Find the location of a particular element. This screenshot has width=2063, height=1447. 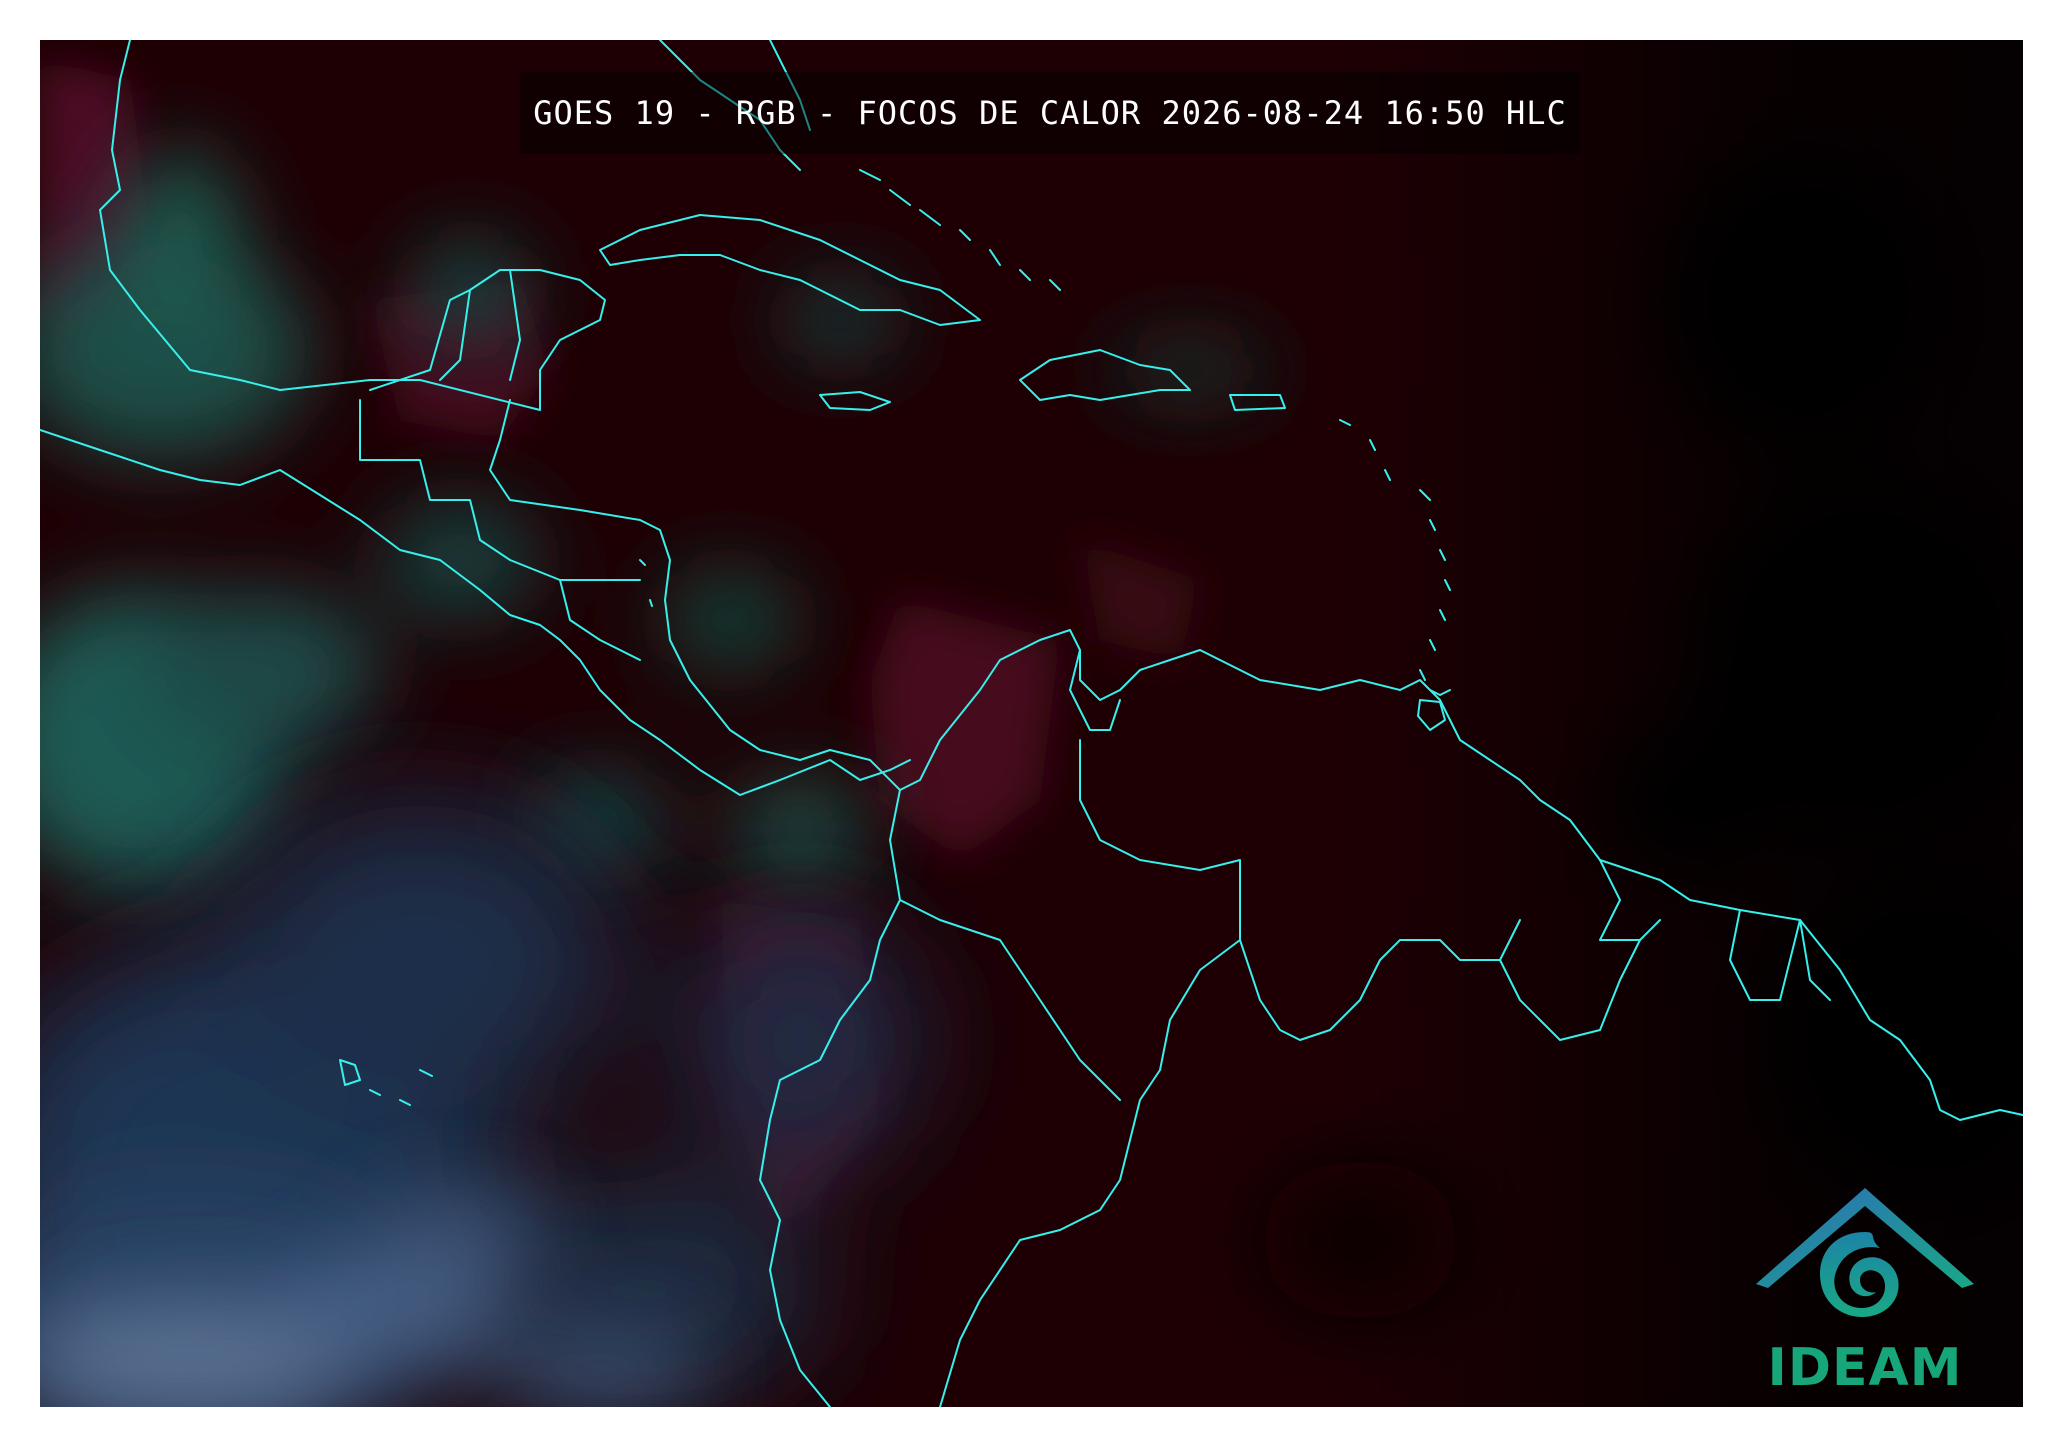

ideam-logo: IDEAM is located at coordinates (1865, 1289).